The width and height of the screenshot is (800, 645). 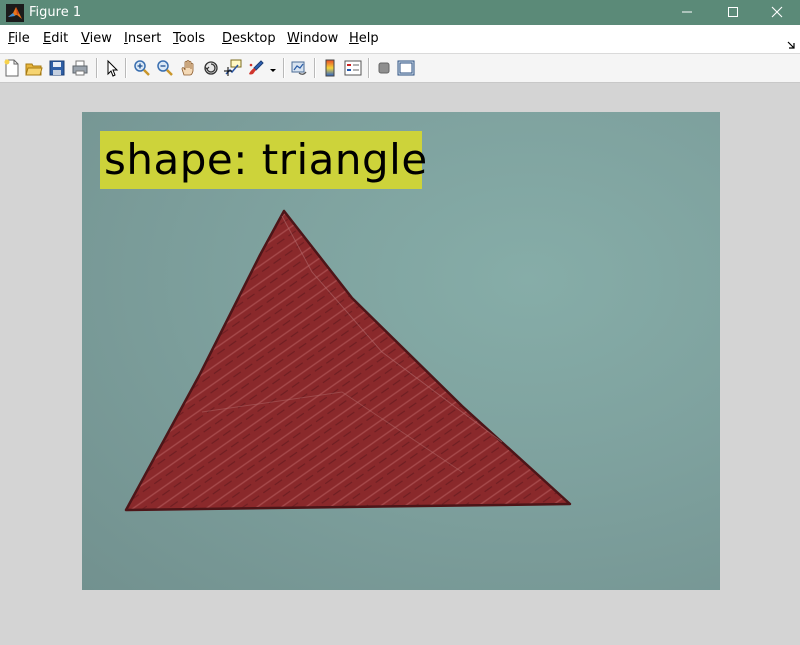 What do you see at coordinates (299, 68) in the screenshot?
I see `link-plot-icon` at bounding box center [299, 68].